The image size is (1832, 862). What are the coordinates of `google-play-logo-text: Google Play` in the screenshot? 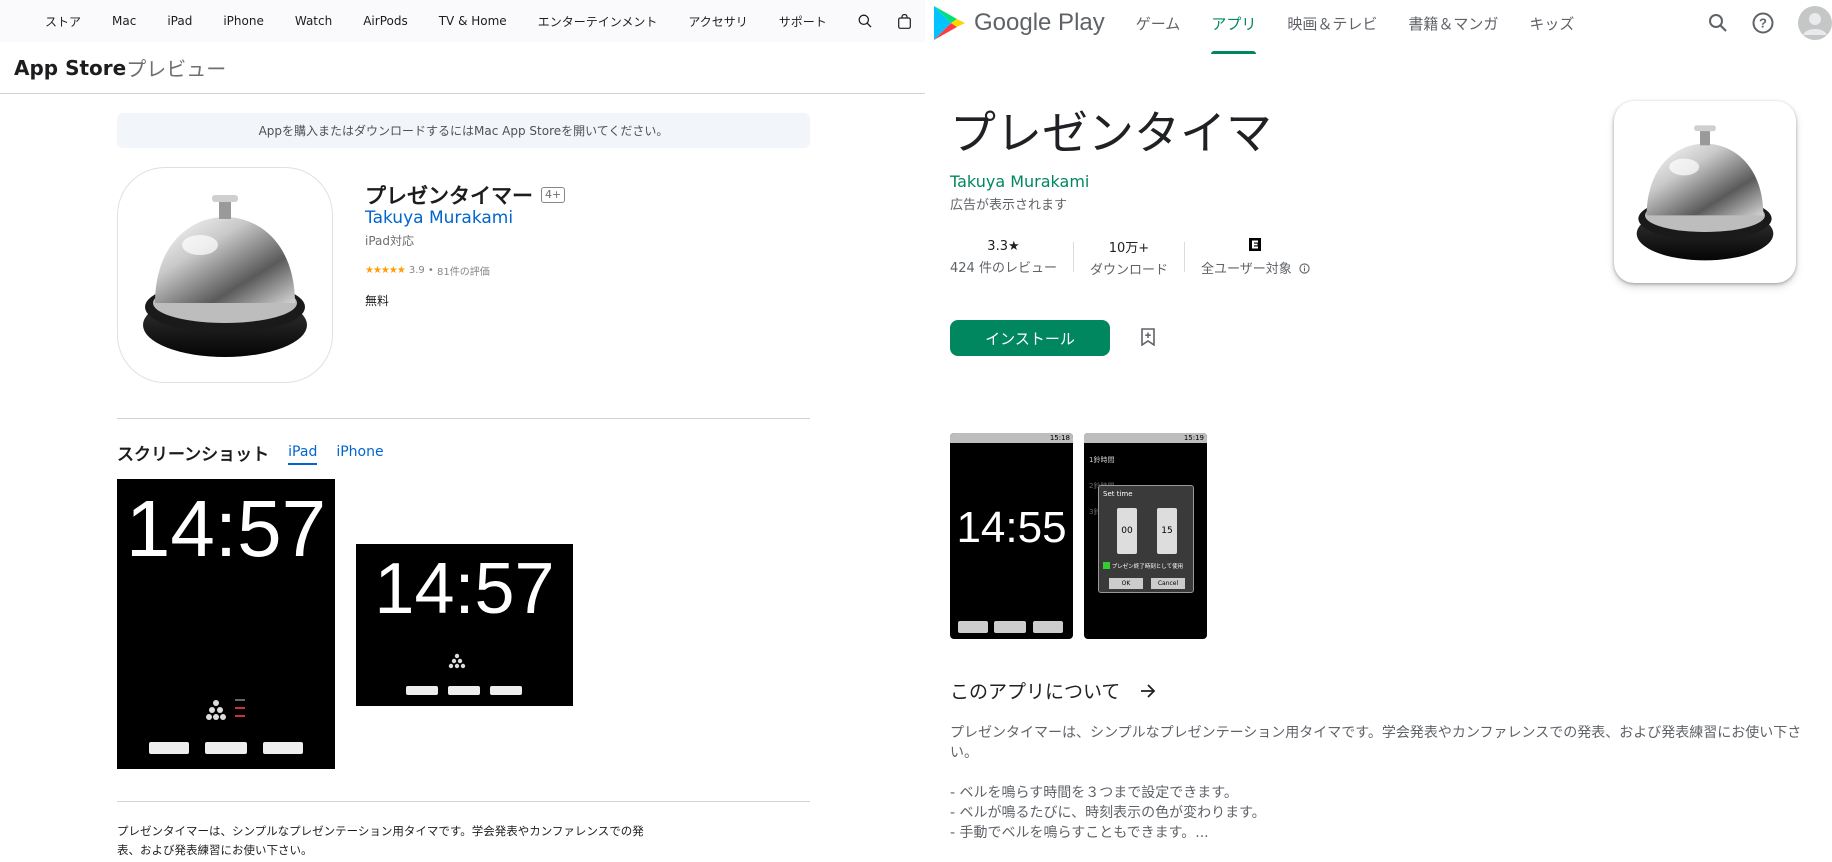 It's located at (1039, 22).